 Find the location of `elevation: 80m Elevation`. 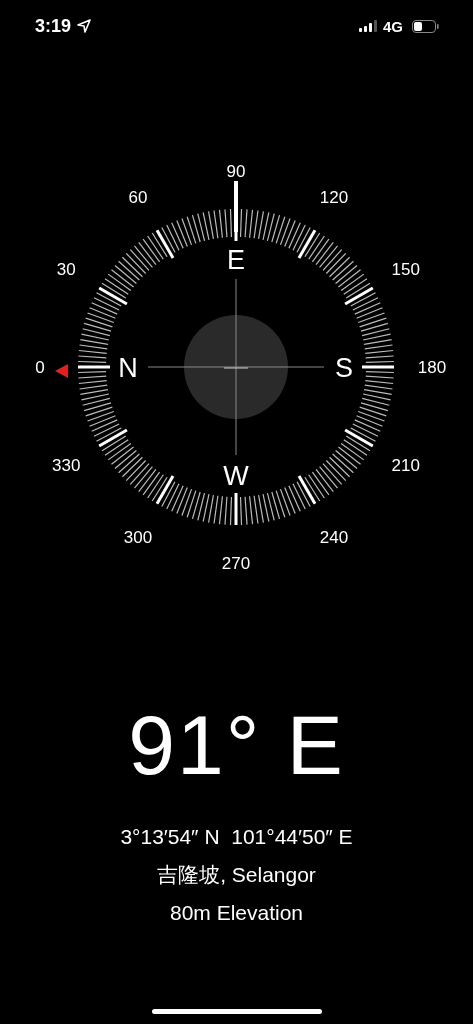

elevation: 80m Elevation is located at coordinates (236, 913).